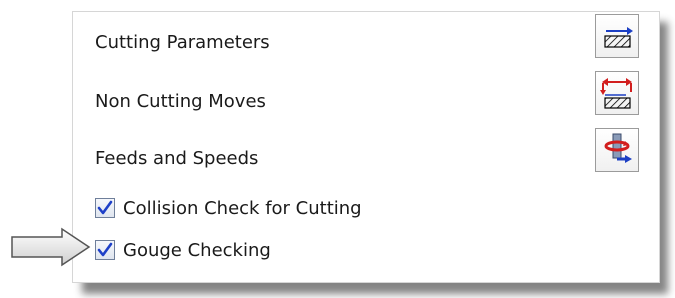  I want to click on gouge-checking-checkbox, so click(105, 250).